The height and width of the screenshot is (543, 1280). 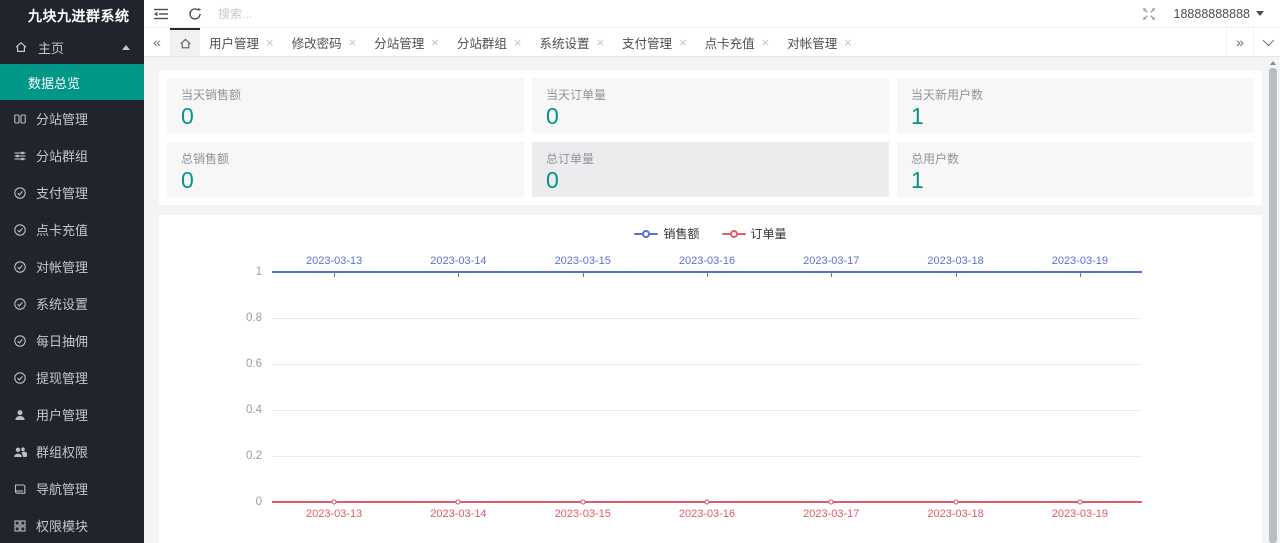 I want to click on sidebar-item-card-recharge: 点卡充值, so click(x=72, y=229).